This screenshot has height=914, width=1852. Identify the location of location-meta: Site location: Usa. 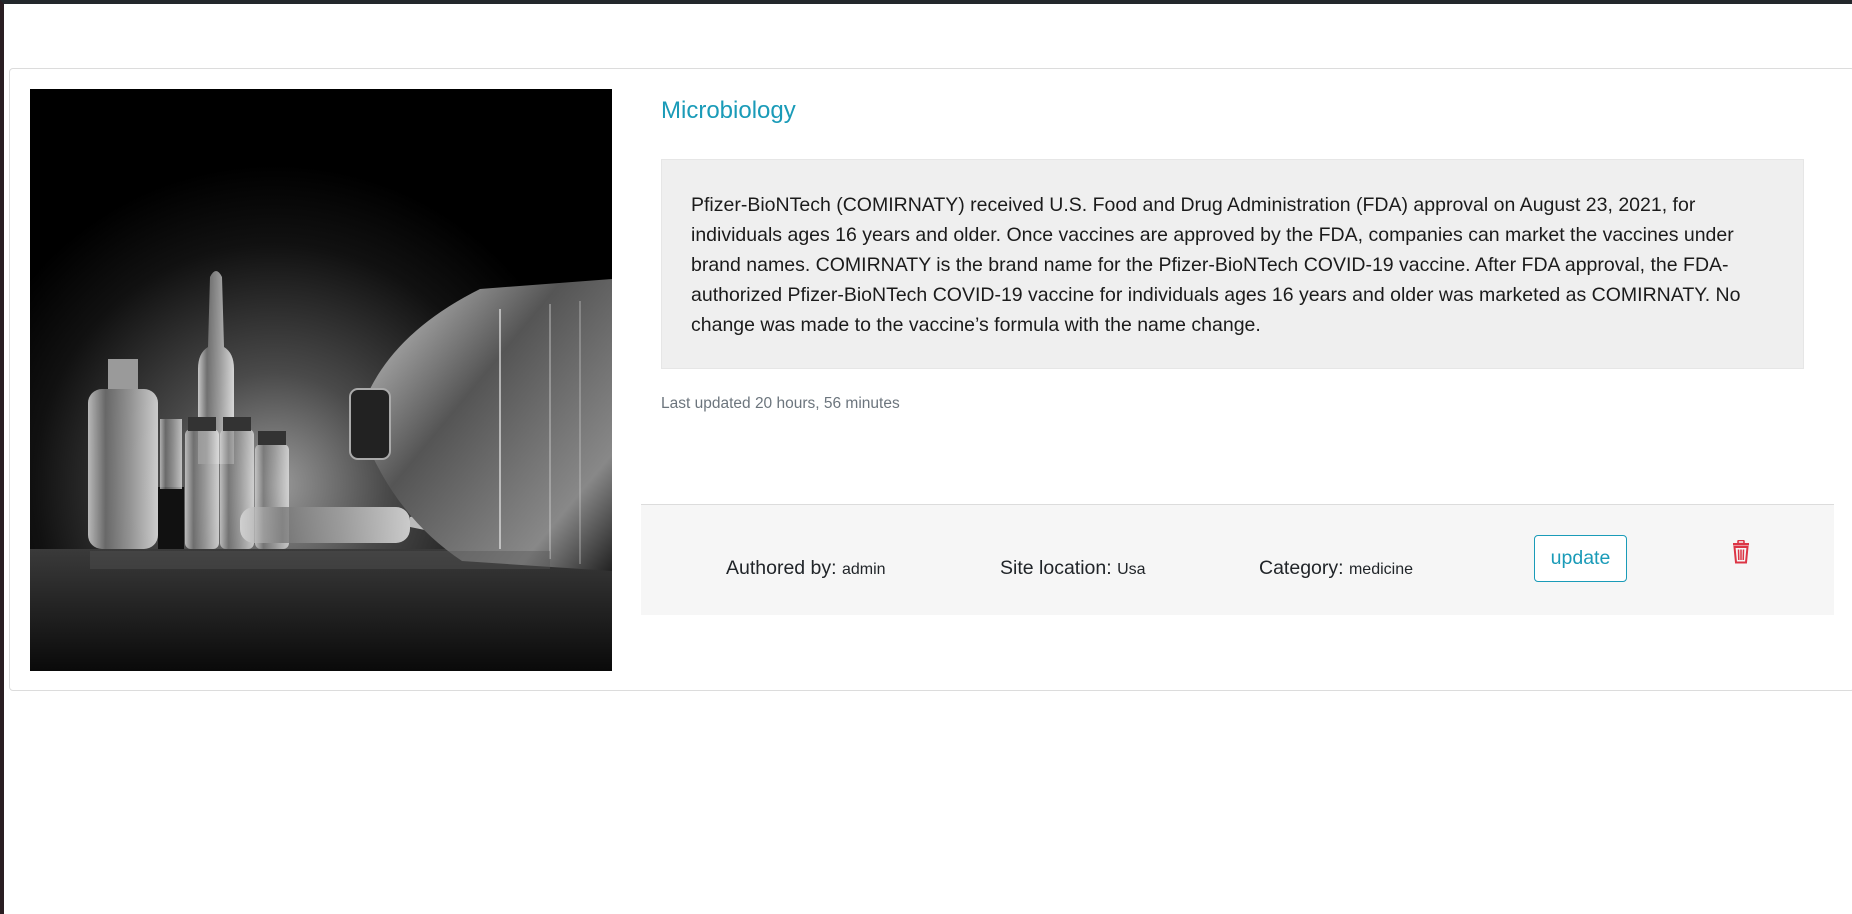
(1073, 568).